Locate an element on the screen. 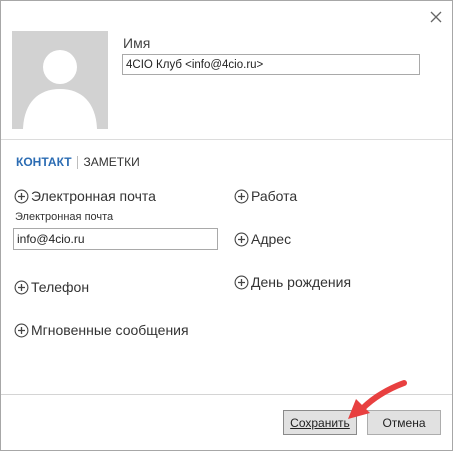 Image resolution: width=453 pixels, height=451 pixels. cancel-button-label: Отмена is located at coordinates (404, 422).